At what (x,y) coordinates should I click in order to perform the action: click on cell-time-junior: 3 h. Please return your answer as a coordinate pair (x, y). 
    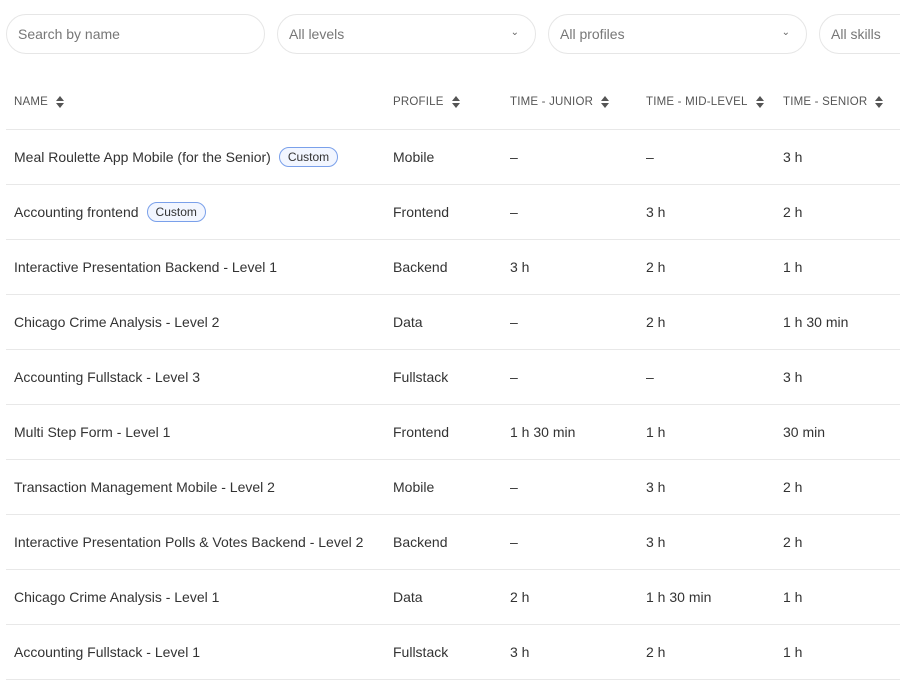
    Looking at the image, I should click on (519, 267).